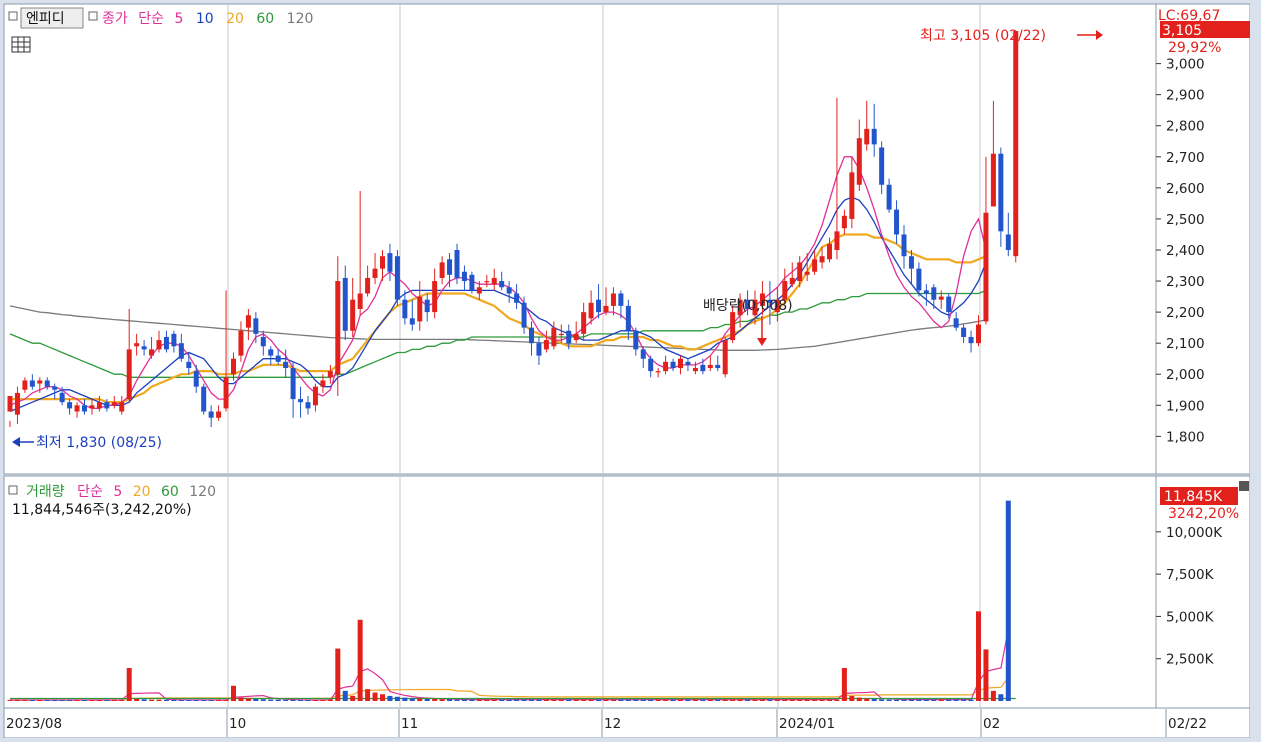 This screenshot has height=742, width=1261. What do you see at coordinates (1185, 344) in the screenshot?
I see `price-tick-label: 2,100` at bounding box center [1185, 344].